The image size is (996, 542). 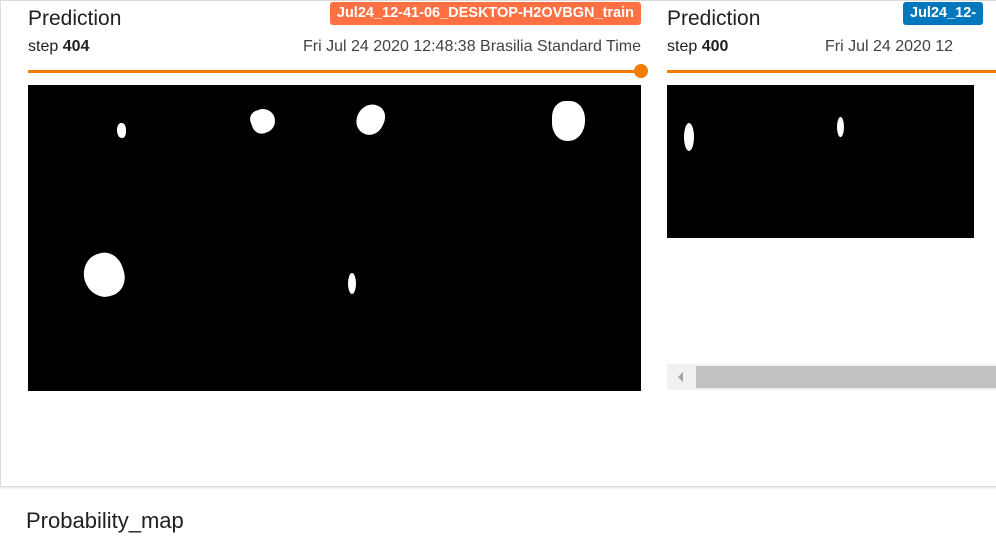 I want to click on slider-thumb, so click(x=641, y=71).